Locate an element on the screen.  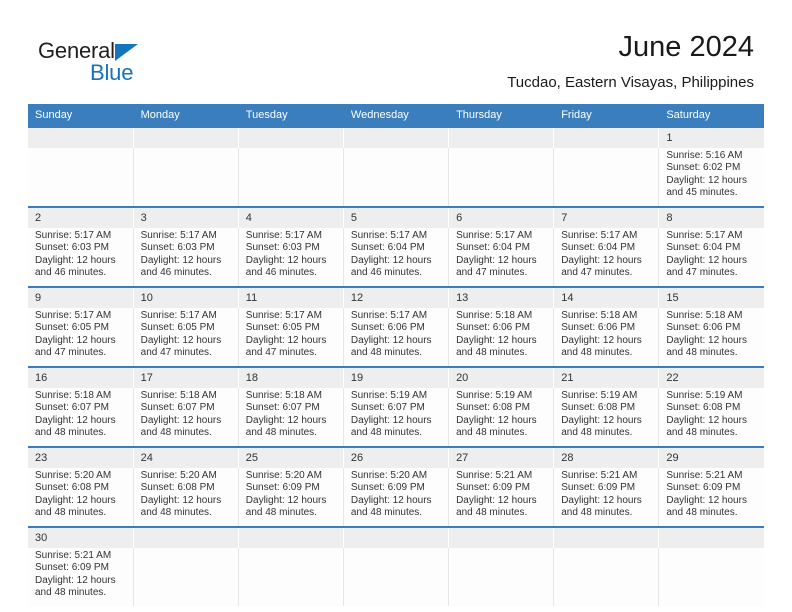
day-number-17: 17 is located at coordinates (186, 377).